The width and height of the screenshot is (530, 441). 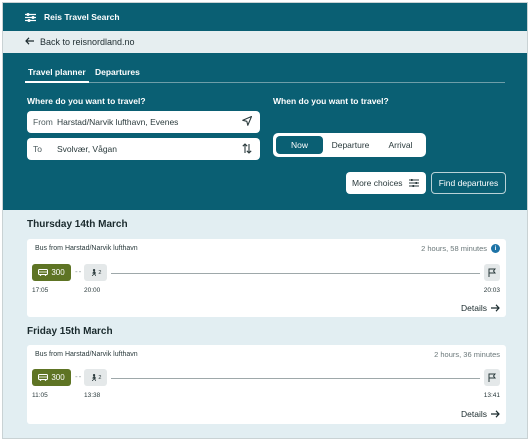 What do you see at coordinates (37, 149) in the screenshot?
I see `to-label: To` at bounding box center [37, 149].